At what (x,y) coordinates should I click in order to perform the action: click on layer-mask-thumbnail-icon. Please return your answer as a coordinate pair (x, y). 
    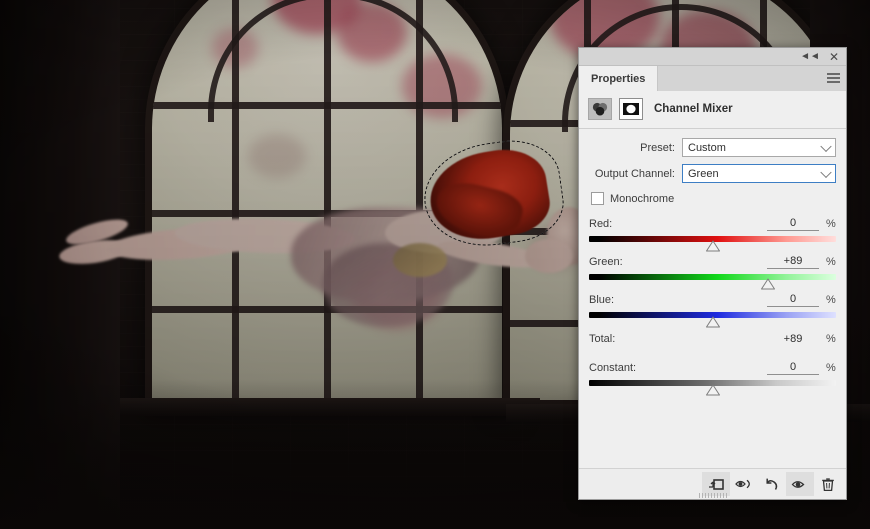
    Looking at the image, I should click on (631, 109).